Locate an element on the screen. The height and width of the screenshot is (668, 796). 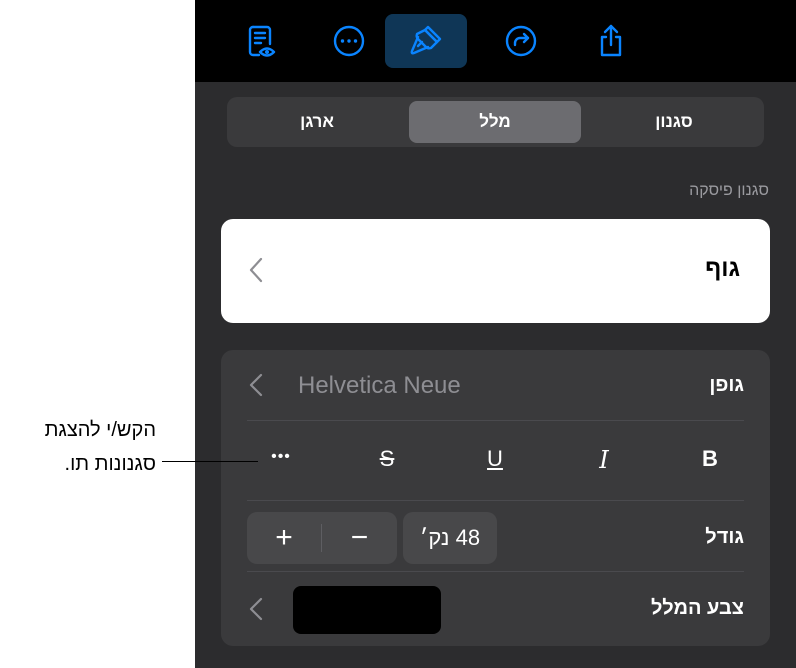
format-tabs: סגנון מלל ארגן is located at coordinates (495, 122).